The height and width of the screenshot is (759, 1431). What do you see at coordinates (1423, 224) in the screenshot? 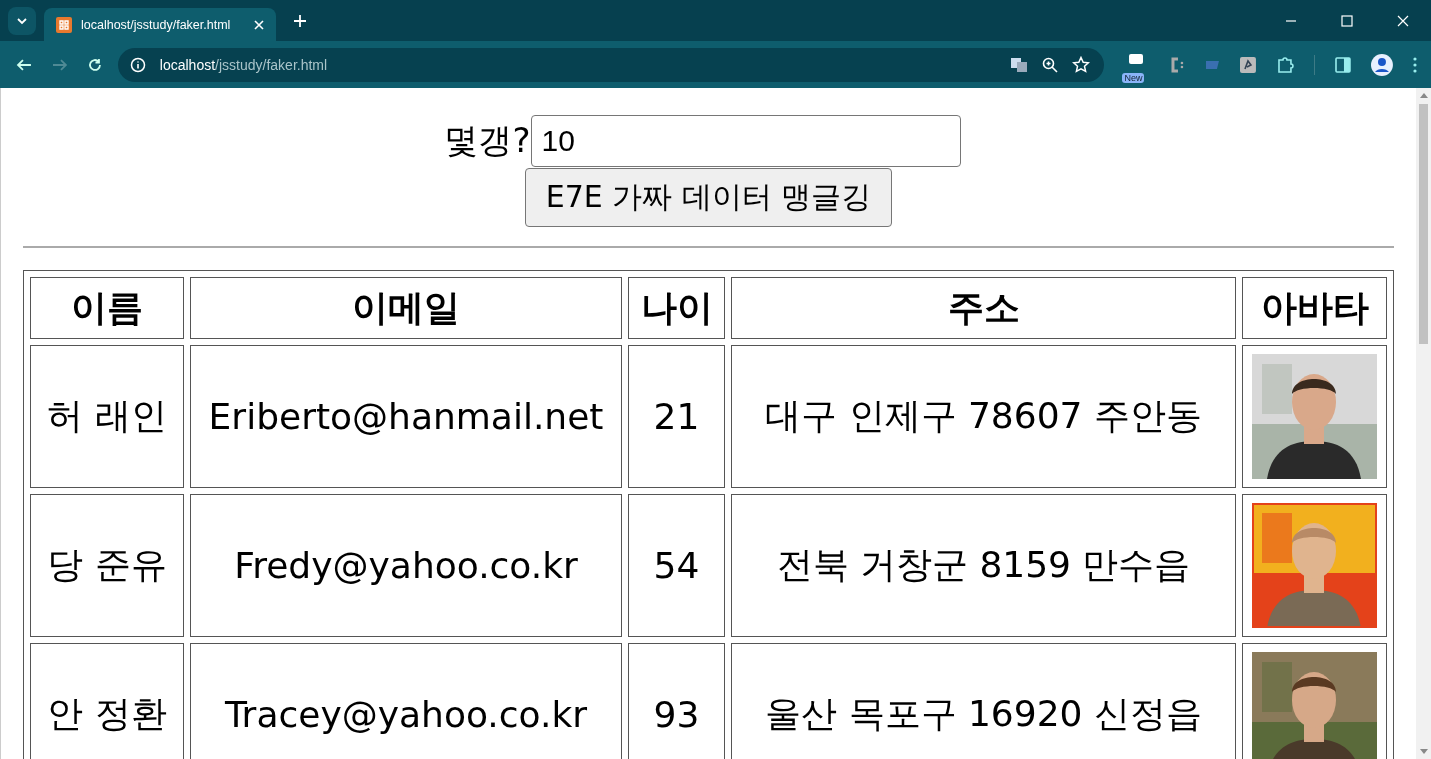
I see `scroll-thumb` at bounding box center [1423, 224].